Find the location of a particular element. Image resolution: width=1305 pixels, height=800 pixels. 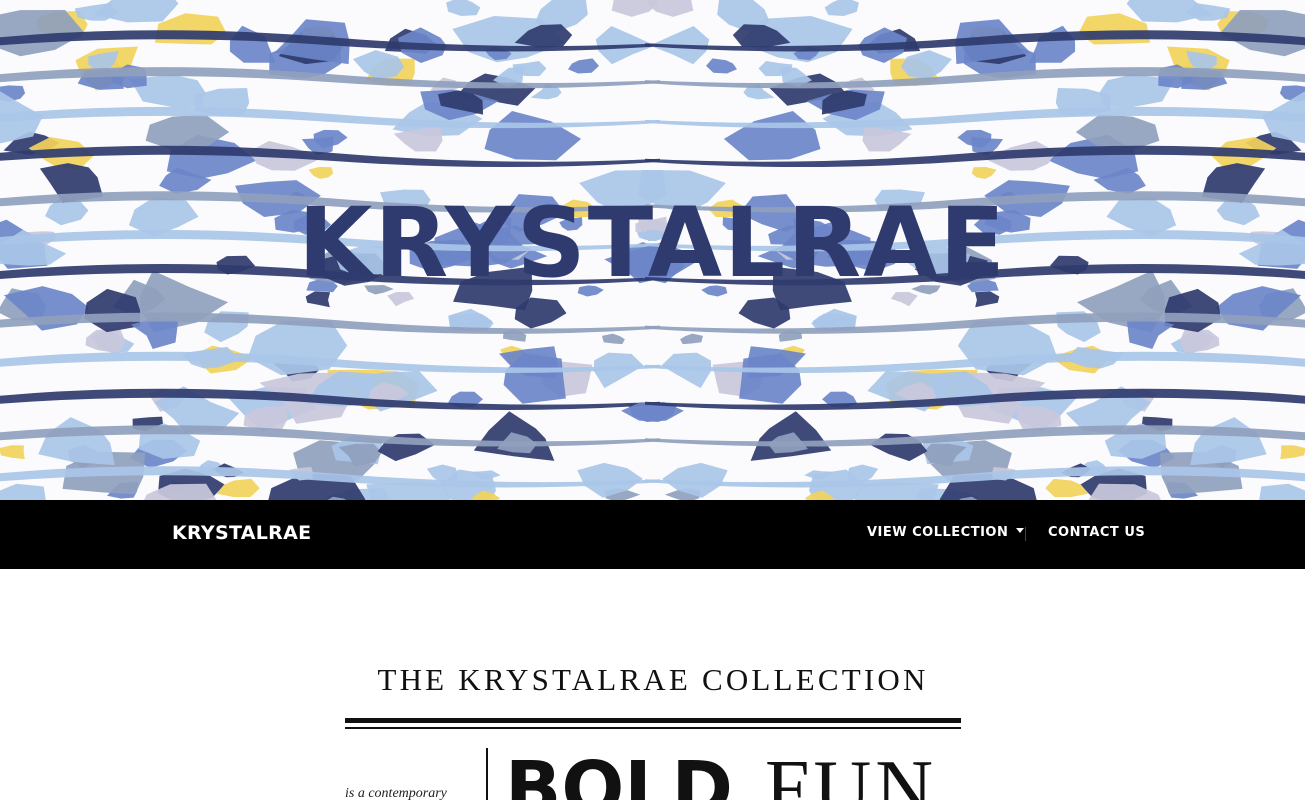

vertical-divider is located at coordinates (487, 774).